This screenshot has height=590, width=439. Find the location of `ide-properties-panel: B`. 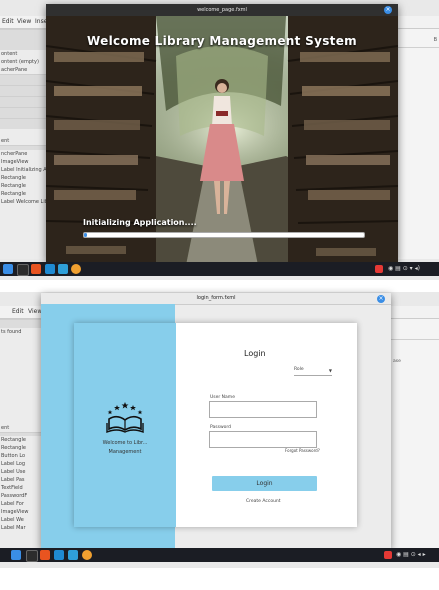

ide-properties-panel: B is located at coordinates (417, 144).